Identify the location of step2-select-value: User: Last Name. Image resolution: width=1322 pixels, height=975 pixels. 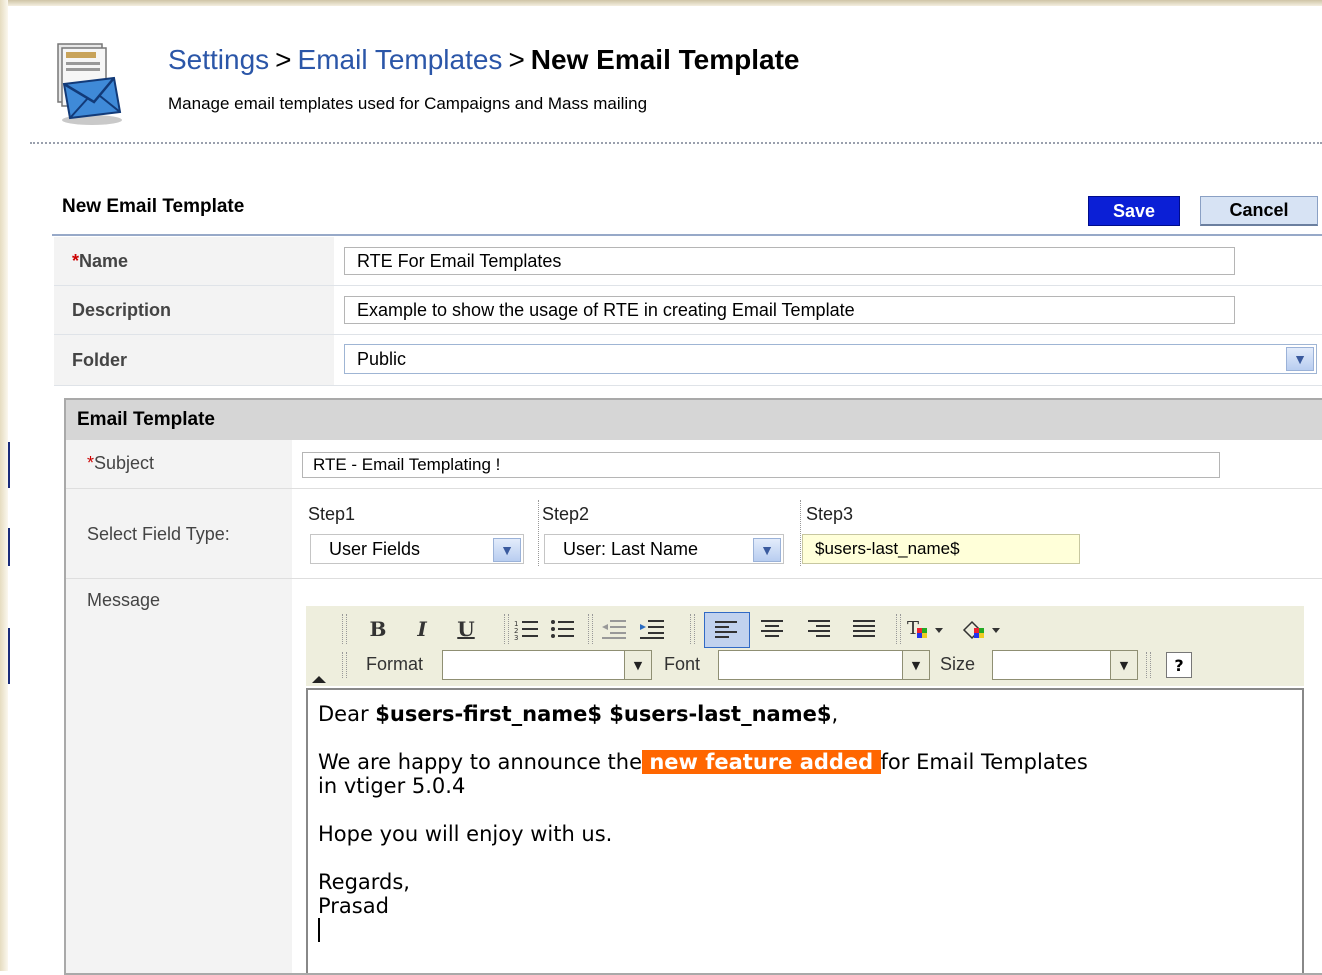
(631, 548).